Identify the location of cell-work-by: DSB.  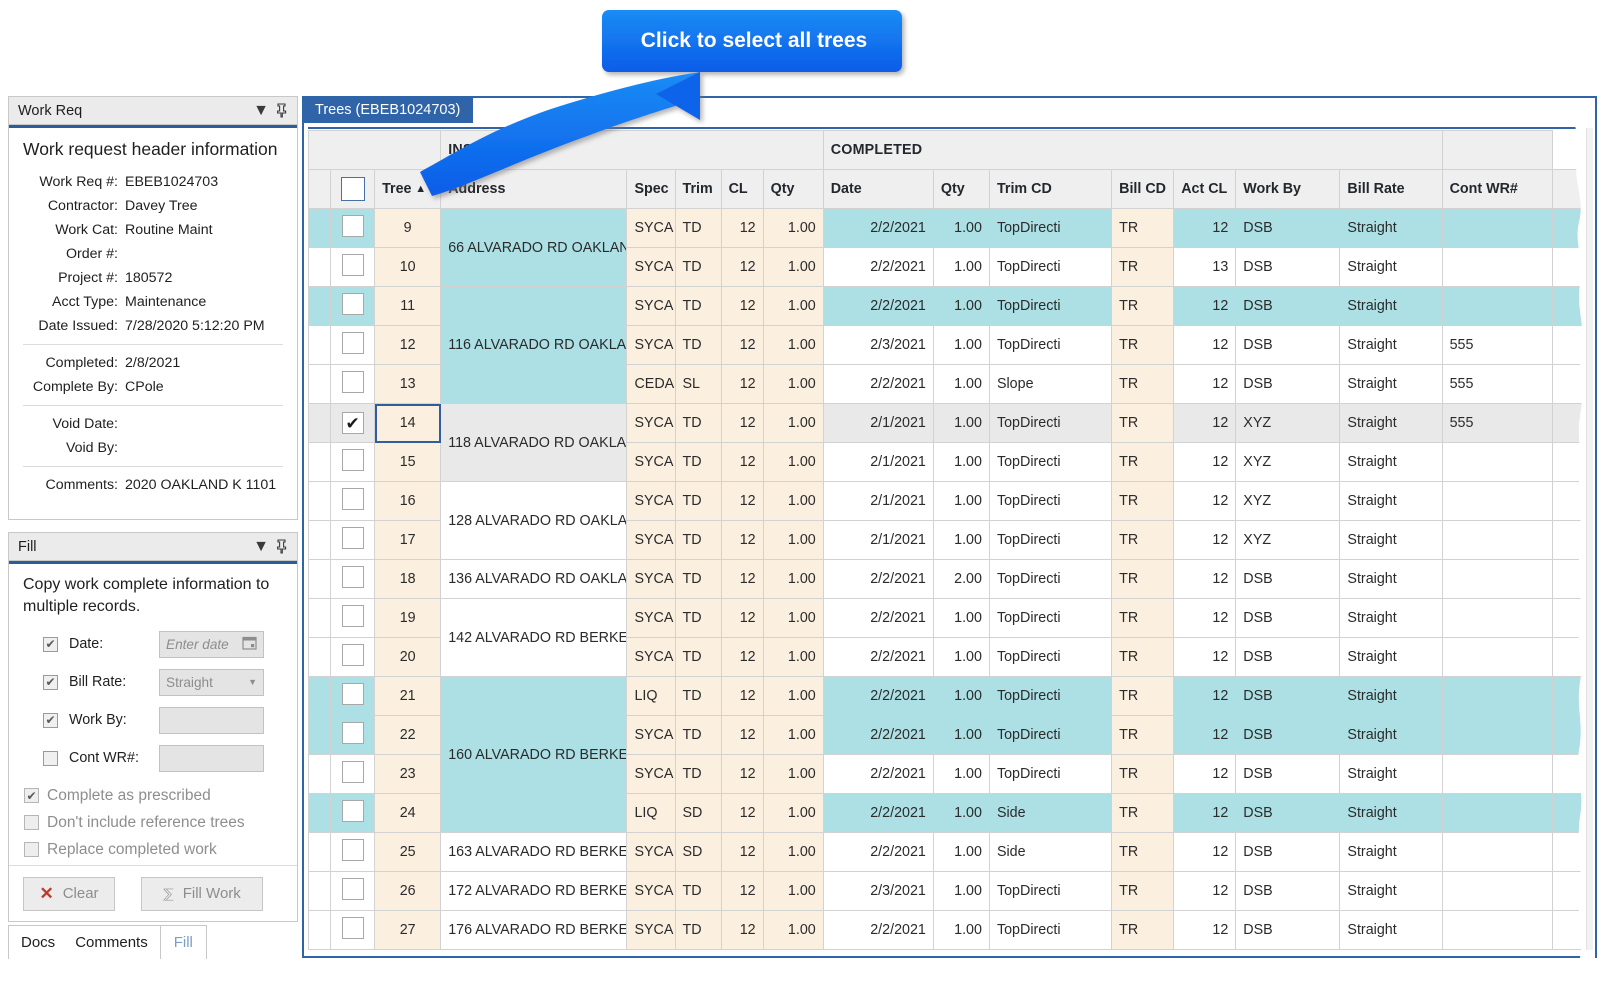
(1288, 657).